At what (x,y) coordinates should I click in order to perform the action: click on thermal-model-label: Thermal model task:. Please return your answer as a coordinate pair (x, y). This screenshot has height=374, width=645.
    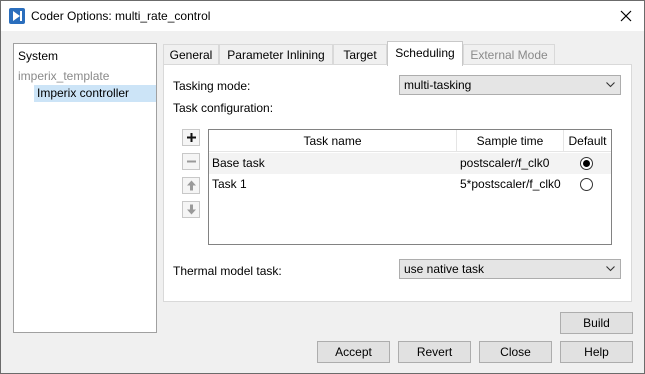
    Looking at the image, I should click on (227, 271).